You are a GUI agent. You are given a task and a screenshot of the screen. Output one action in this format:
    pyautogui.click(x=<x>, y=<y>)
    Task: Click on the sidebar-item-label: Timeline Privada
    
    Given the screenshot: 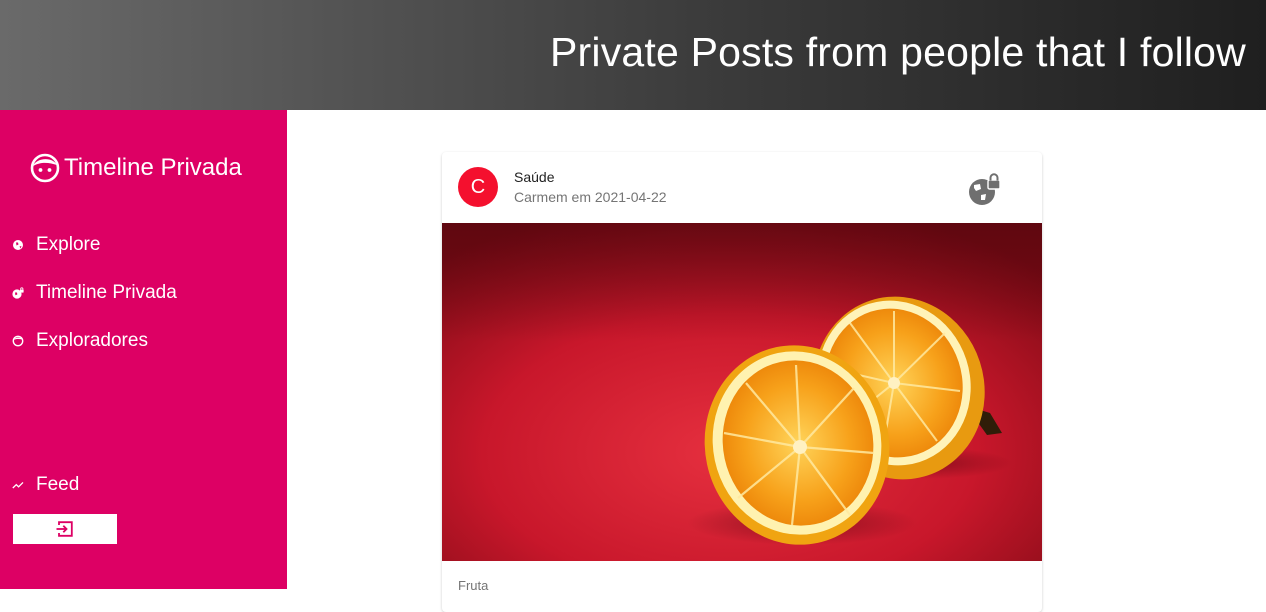 What is the action you would take?
    pyautogui.click(x=106, y=292)
    